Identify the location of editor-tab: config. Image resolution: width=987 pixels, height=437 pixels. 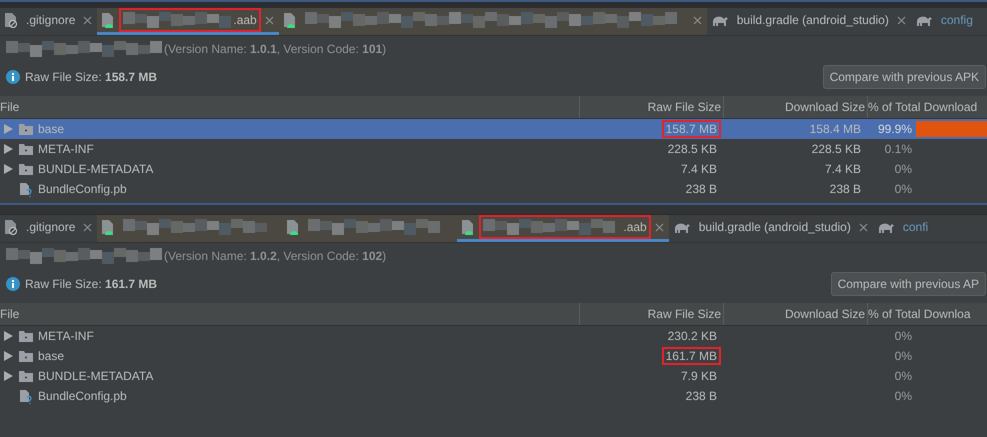
(946, 21).